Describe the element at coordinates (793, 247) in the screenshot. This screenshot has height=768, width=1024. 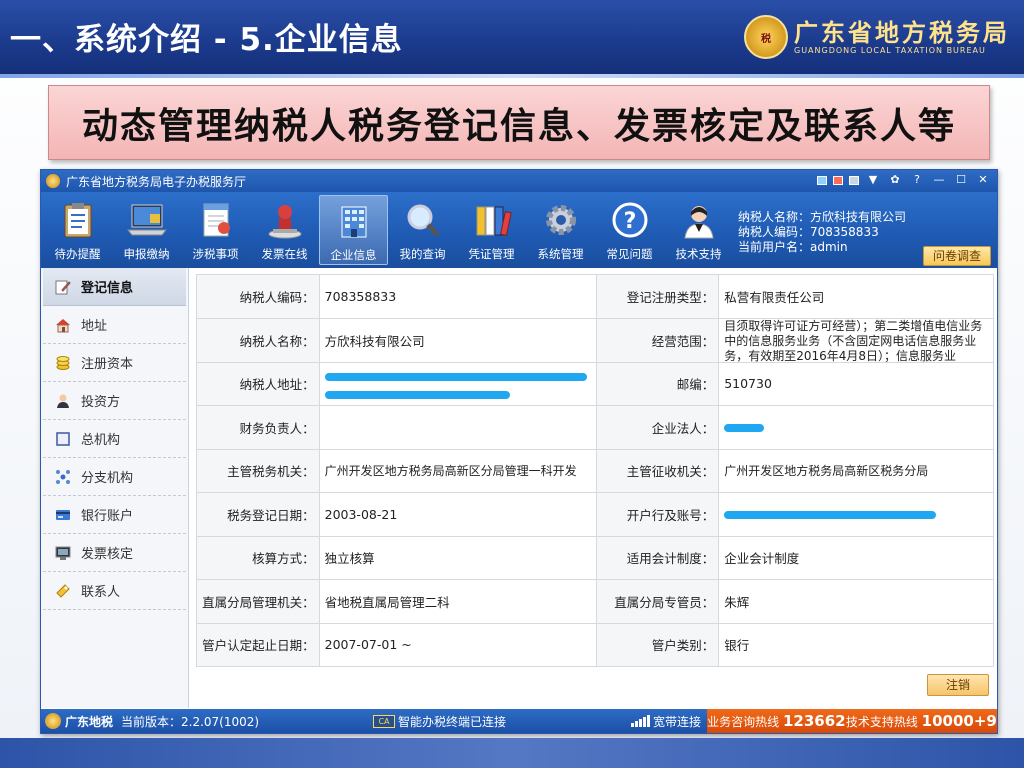
I see `current-user: 当前用户名：admin` at that location.